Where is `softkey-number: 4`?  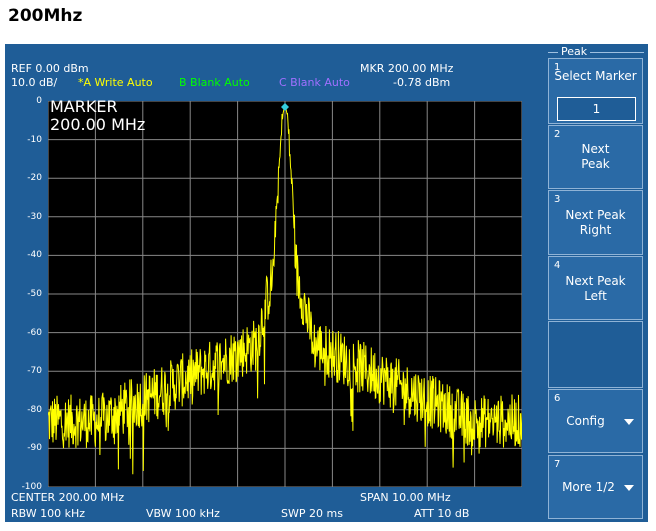
softkey-number: 4 is located at coordinates (557, 265).